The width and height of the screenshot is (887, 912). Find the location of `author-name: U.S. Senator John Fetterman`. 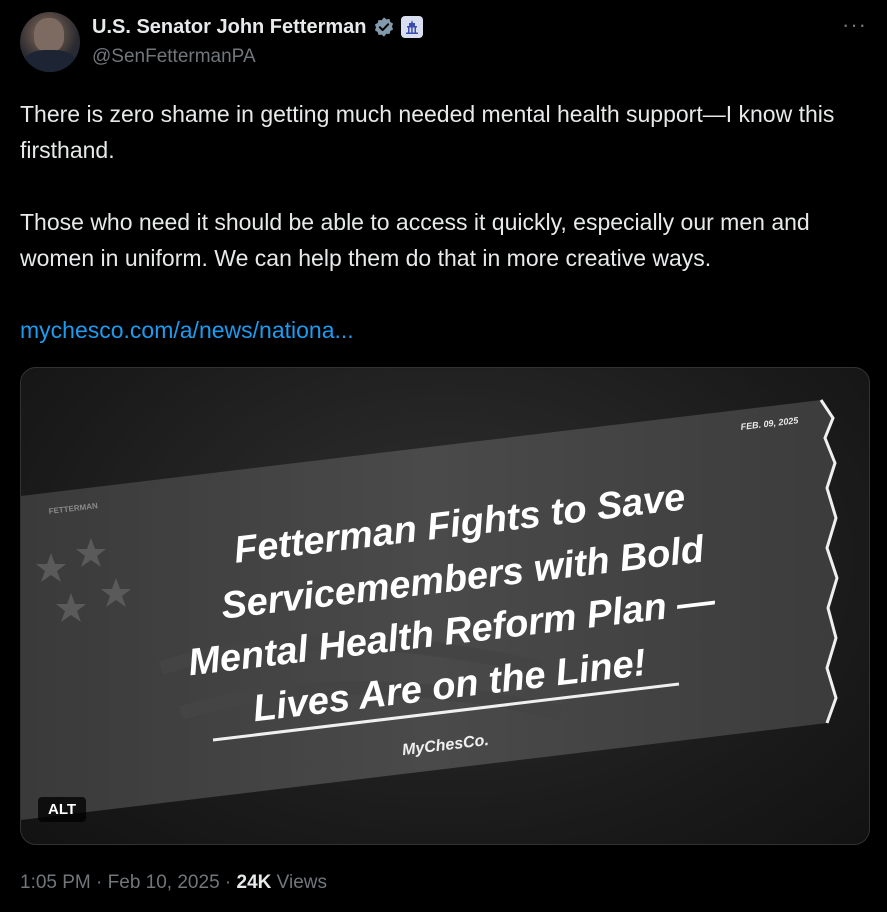

author-name: U.S. Senator John Fetterman is located at coordinates (229, 27).